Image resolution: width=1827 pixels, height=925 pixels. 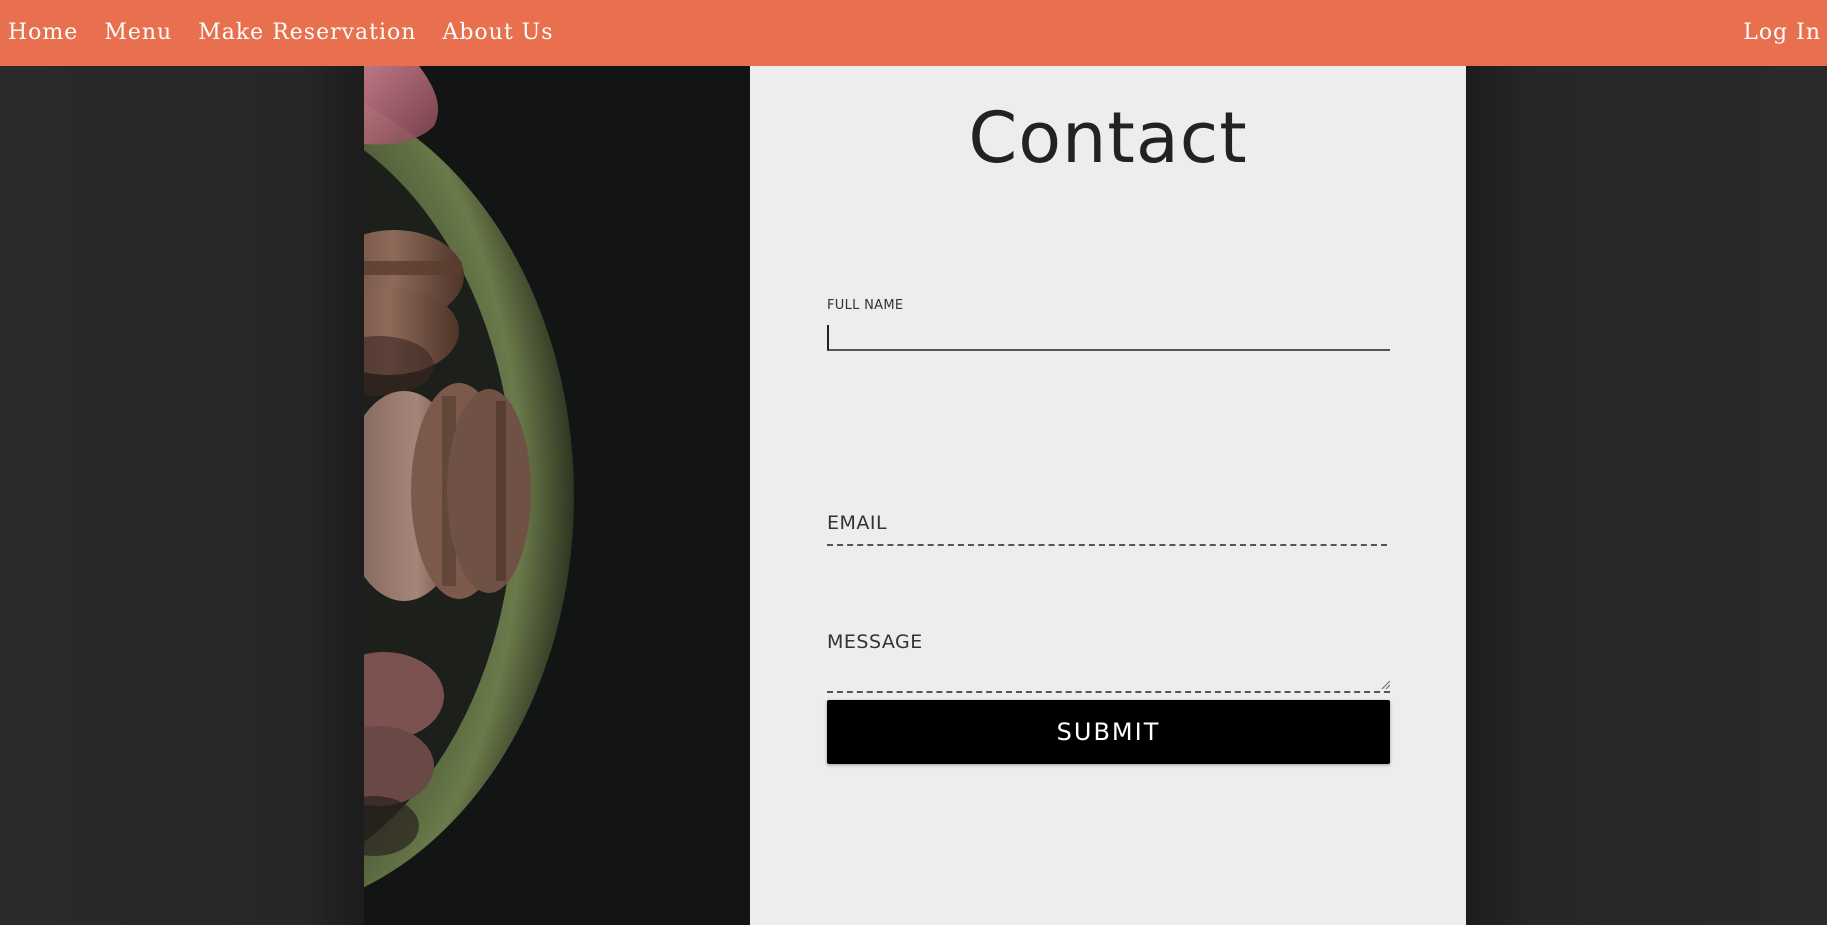 I want to click on nav-about-us-link: About Us, so click(x=499, y=33).